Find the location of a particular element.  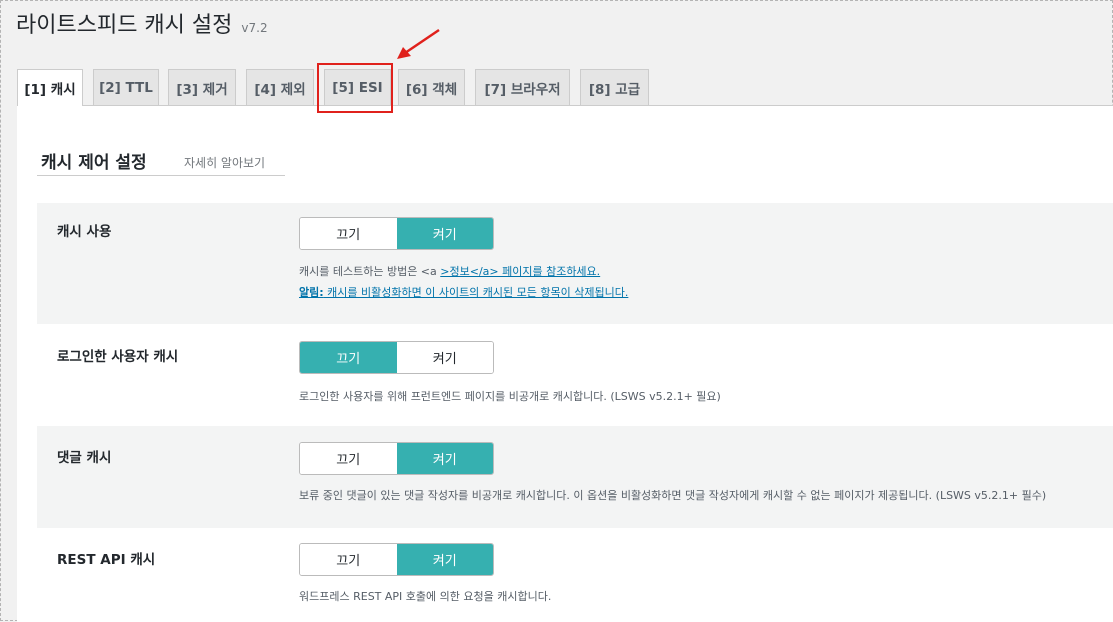

setting-label: 로그인한 사용자 캐시 is located at coordinates (118, 357).